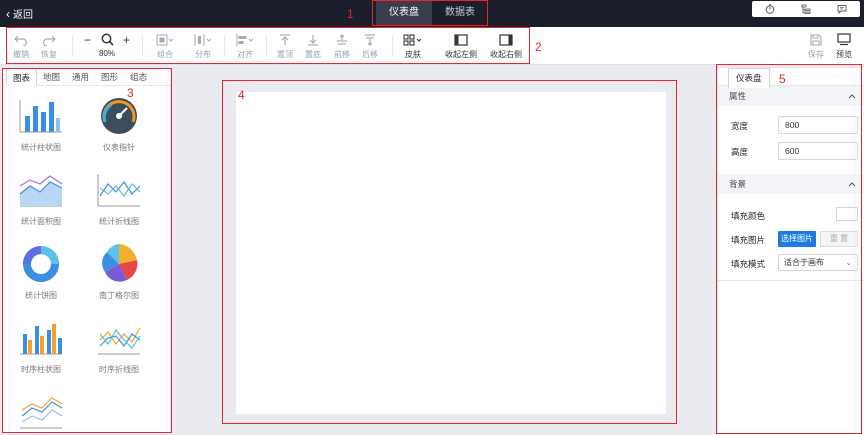  Describe the element at coordinates (413, 45) in the screenshot. I see `skin-button: 皮肤` at that location.